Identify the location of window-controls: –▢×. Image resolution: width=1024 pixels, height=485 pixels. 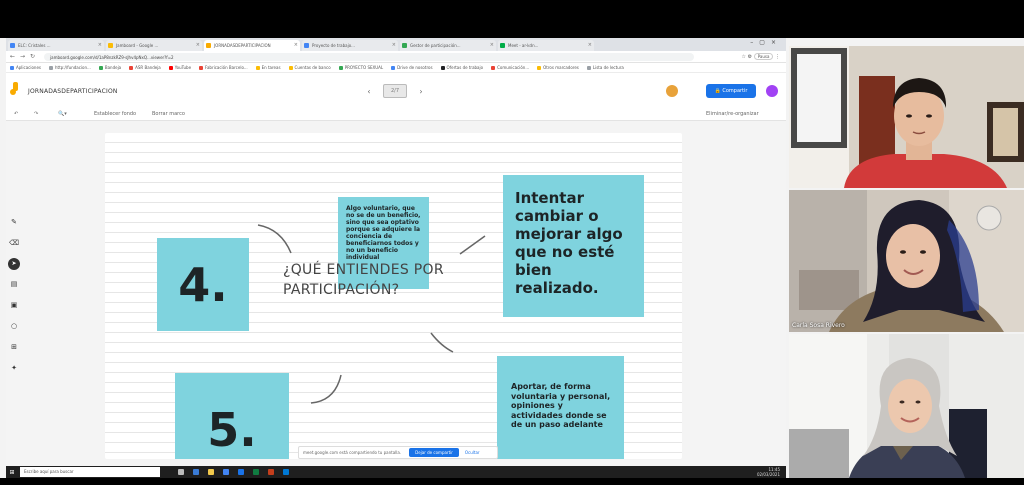
(766, 42).